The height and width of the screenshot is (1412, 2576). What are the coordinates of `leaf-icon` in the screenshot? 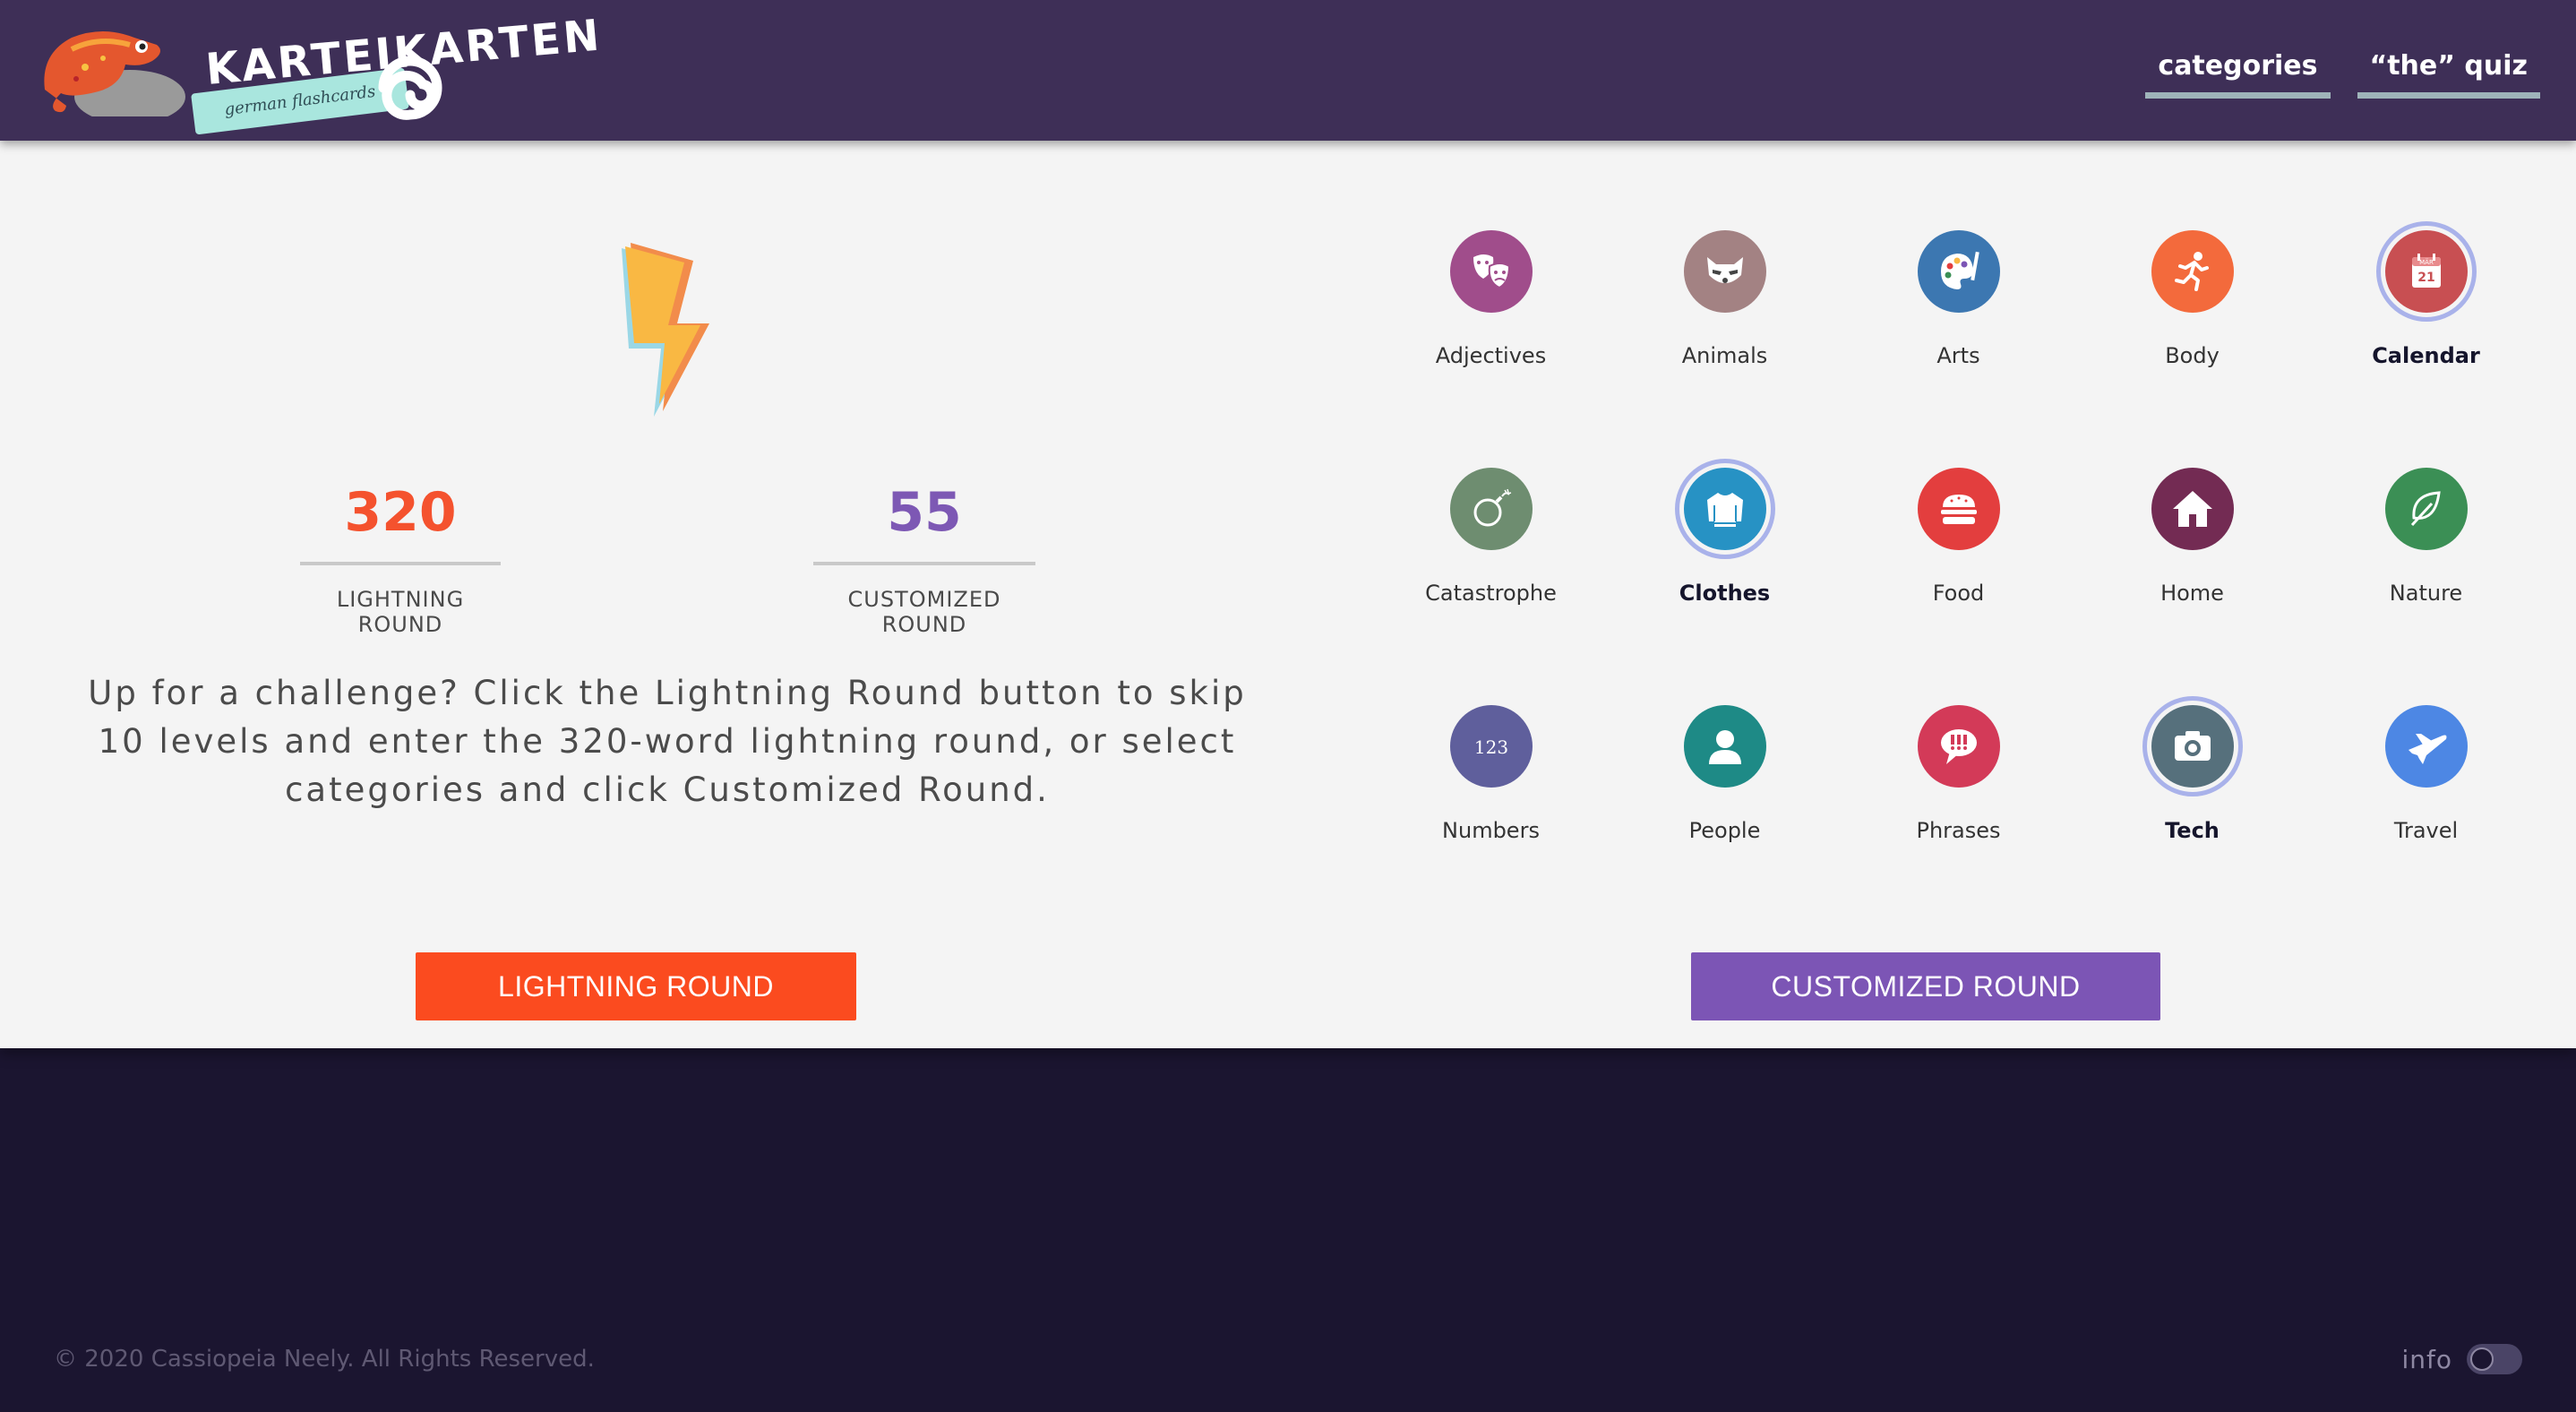 It's located at (2425, 509).